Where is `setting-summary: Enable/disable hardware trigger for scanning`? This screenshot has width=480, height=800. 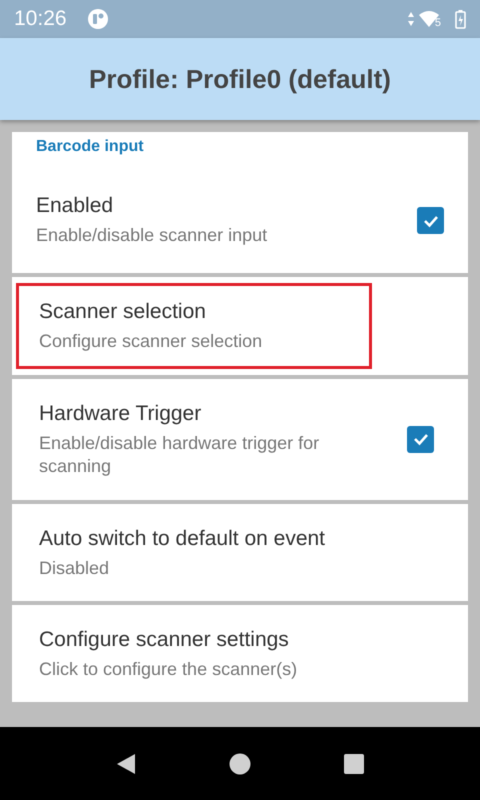 setting-summary: Enable/disable hardware trigger for scanning is located at coordinates (179, 455).